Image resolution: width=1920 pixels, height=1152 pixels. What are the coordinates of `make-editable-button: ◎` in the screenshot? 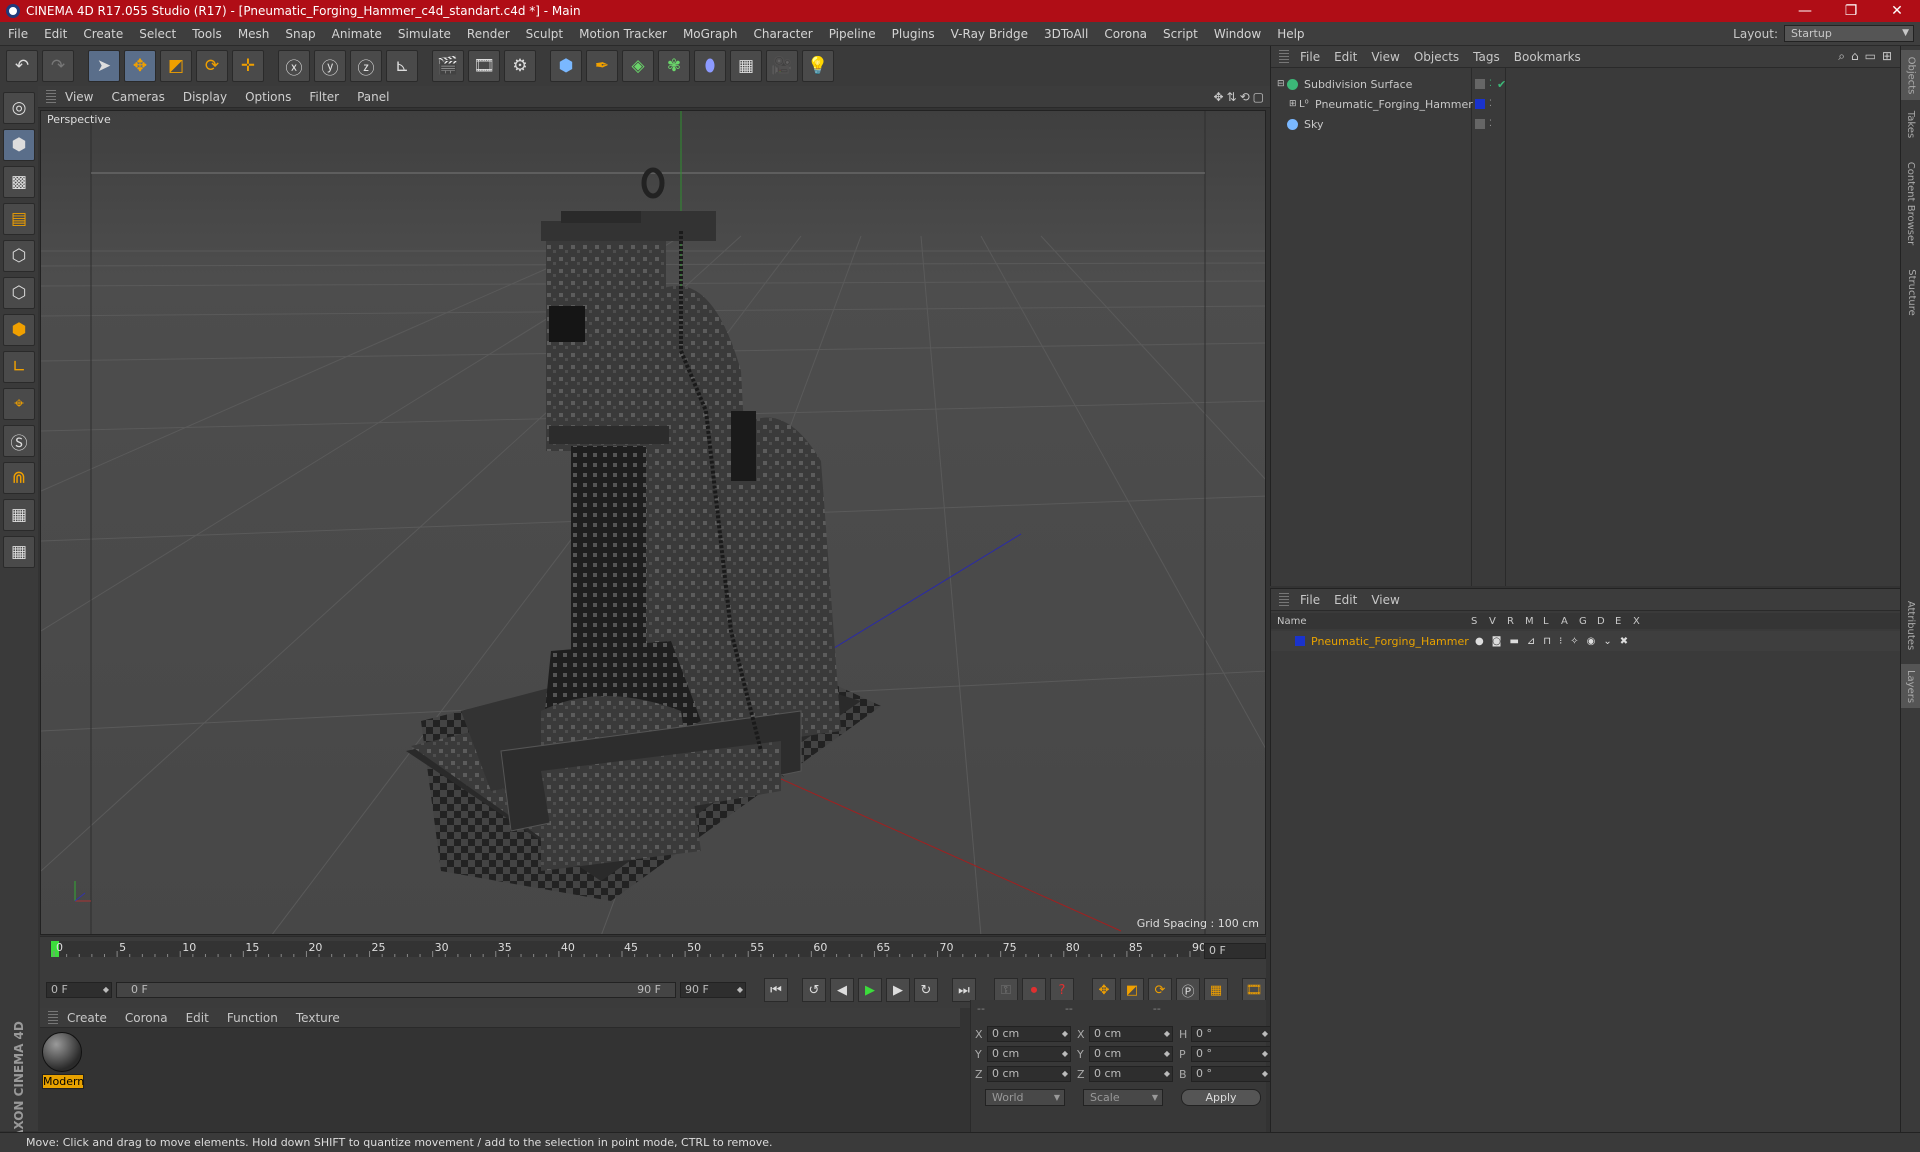 It's located at (19, 108).